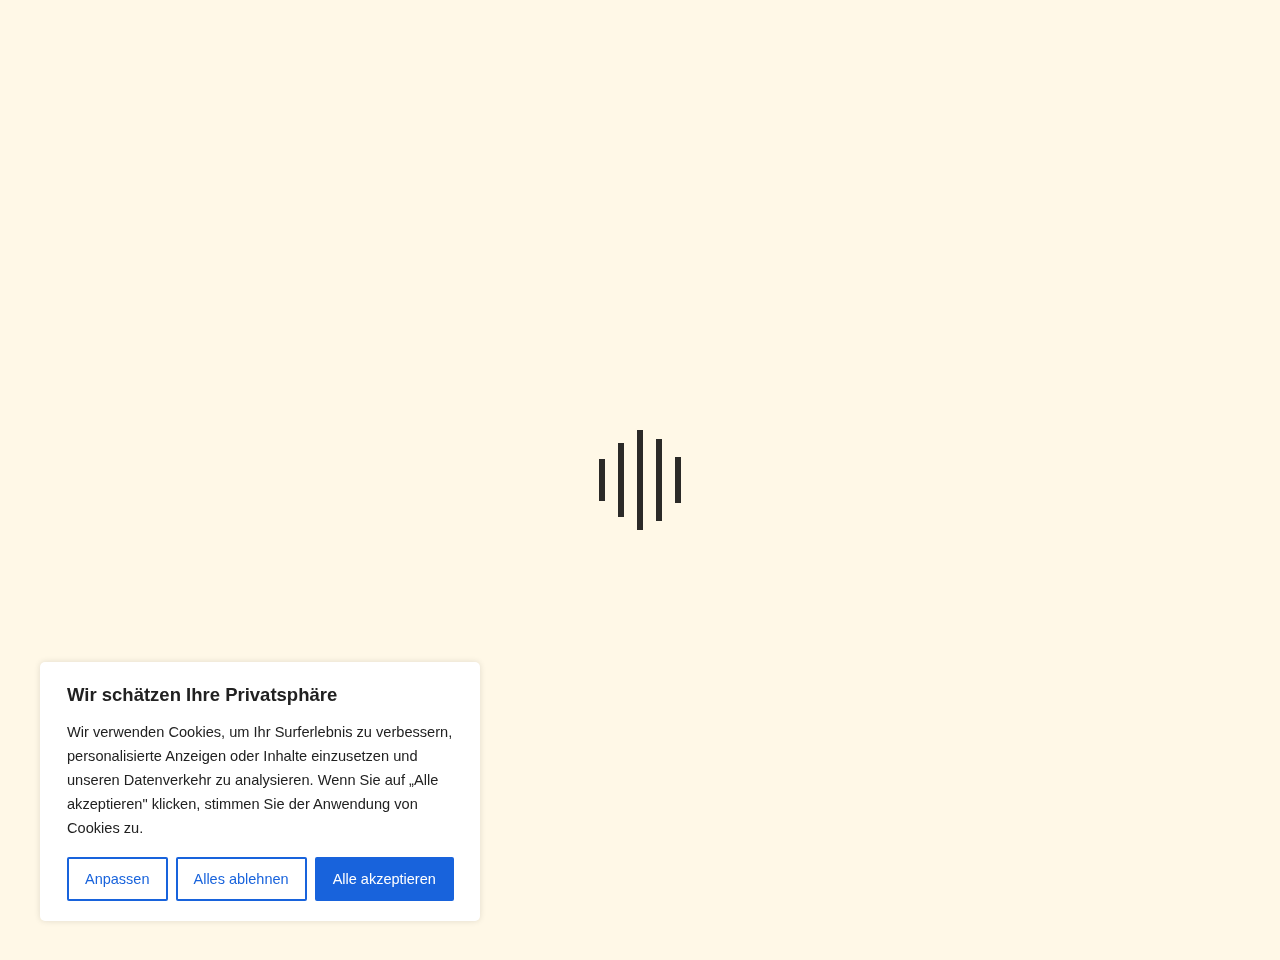  What do you see at coordinates (640, 480) in the screenshot?
I see `loading-bars-icon` at bounding box center [640, 480].